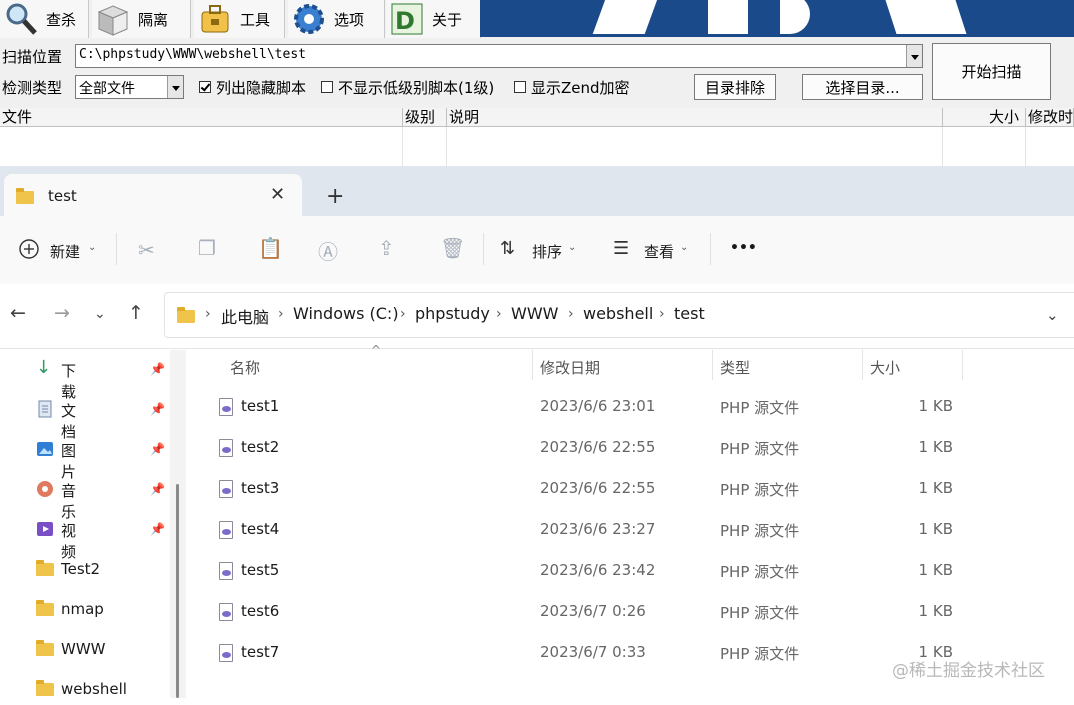 The image size is (1074, 705). I want to click on sort-icon: ⇅, so click(507, 248).